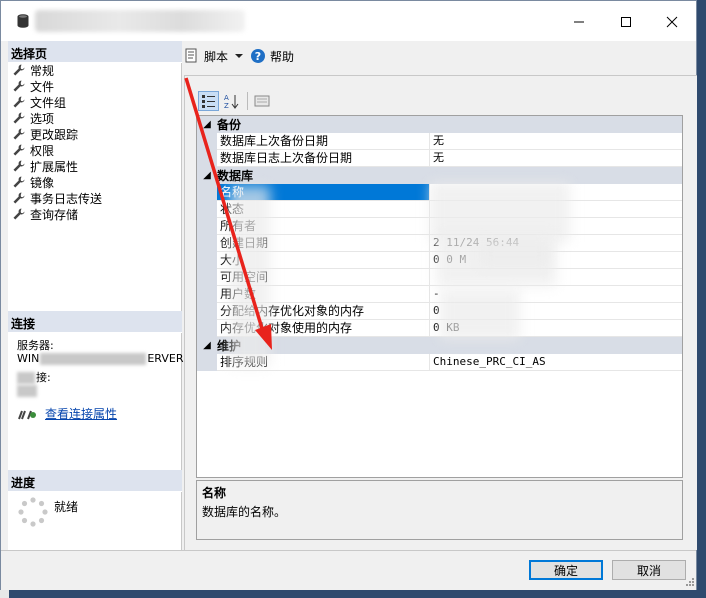 The height and width of the screenshot is (598, 706). What do you see at coordinates (54, 166) in the screenshot?
I see `page-item-label: 扩展属性` at bounding box center [54, 166].